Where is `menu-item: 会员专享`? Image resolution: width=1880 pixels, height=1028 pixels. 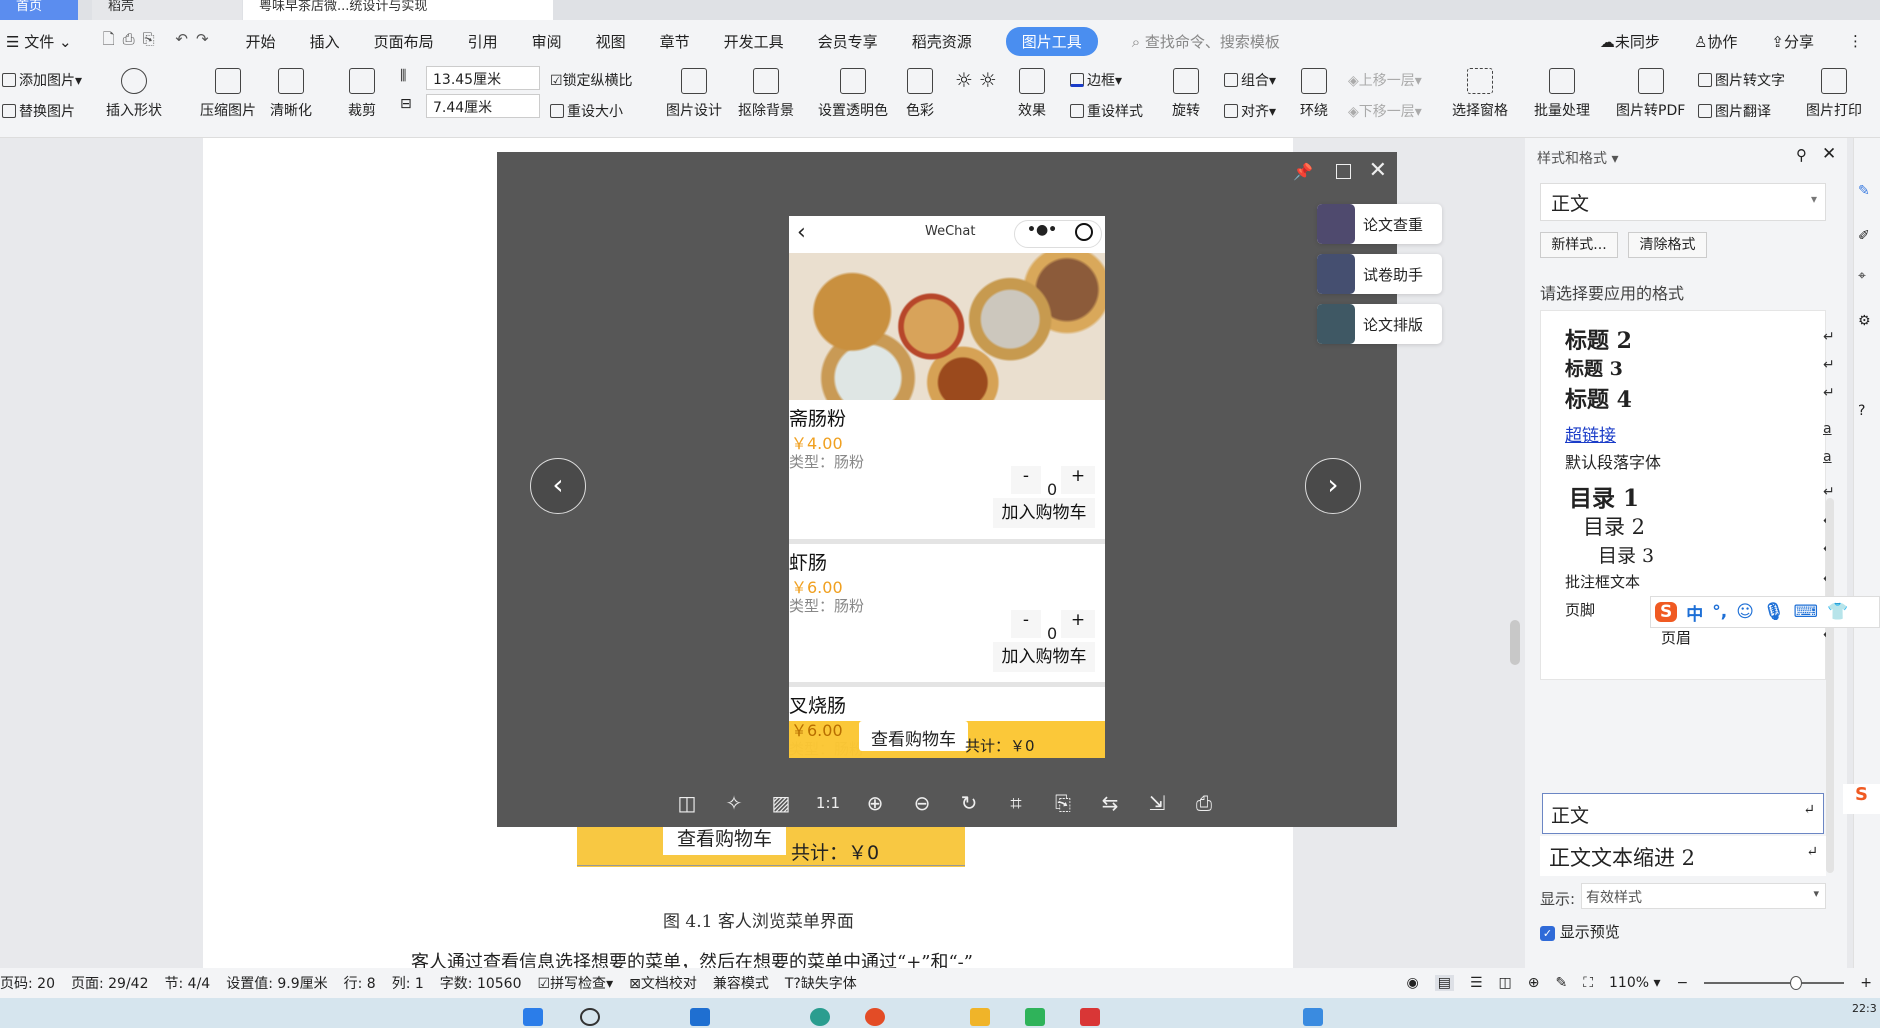 menu-item: 会员专享 is located at coordinates (848, 41).